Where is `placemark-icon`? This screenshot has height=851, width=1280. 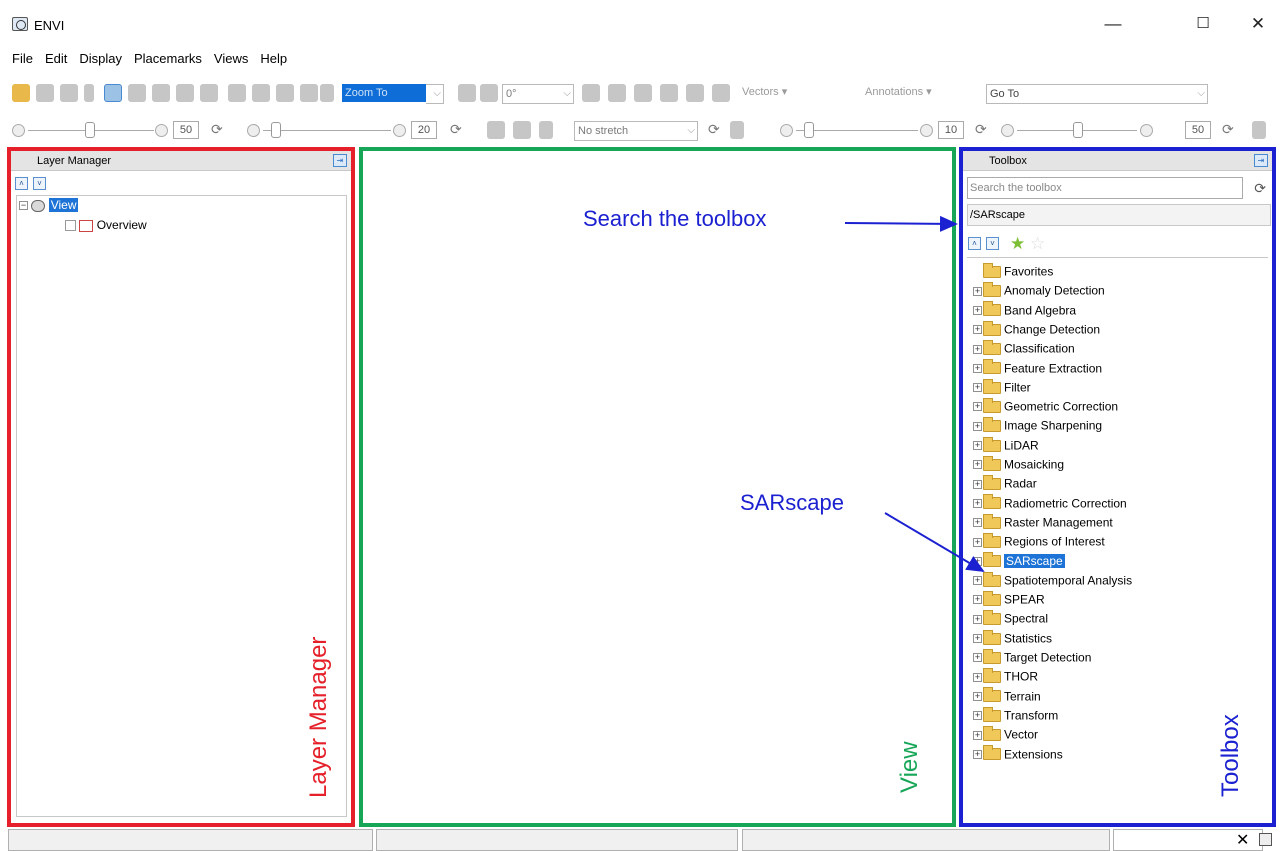 placemark-icon is located at coordinates (89, 93).